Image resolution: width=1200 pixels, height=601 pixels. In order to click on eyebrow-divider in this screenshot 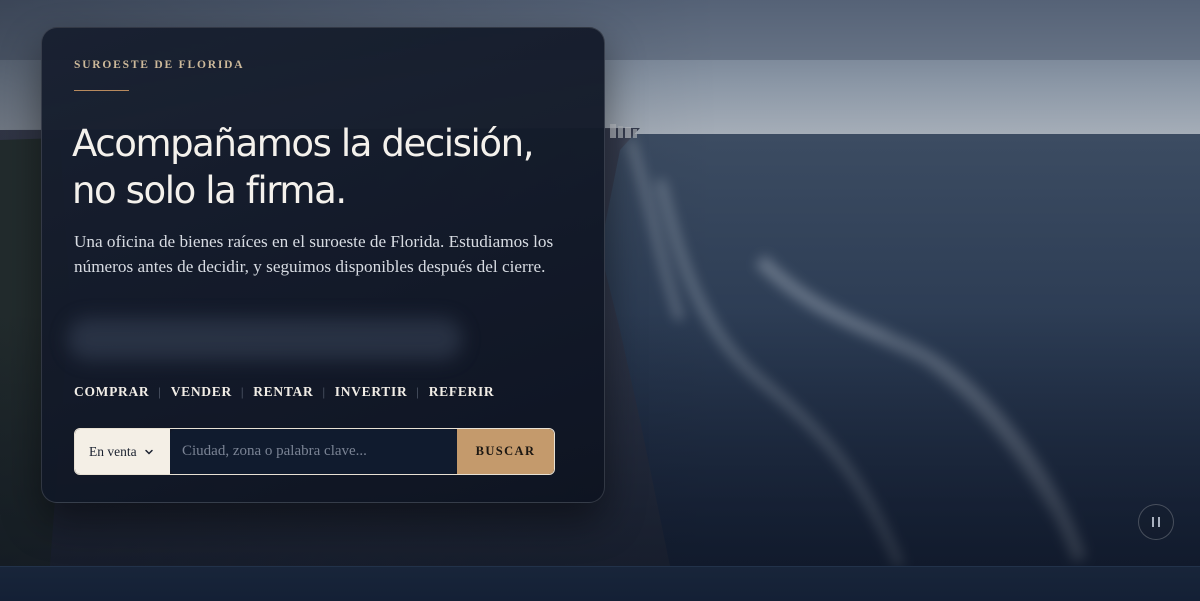, I will do `click(101, 90)`.